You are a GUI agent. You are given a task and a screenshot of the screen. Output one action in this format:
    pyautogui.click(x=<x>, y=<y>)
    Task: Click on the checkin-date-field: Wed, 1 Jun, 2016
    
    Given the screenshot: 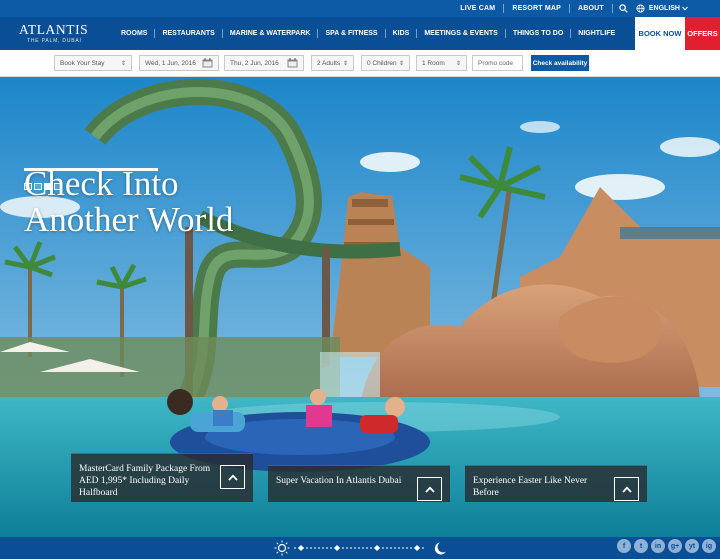 What is the action you would take?
    pyautogui.click(x=179, y=63)
    